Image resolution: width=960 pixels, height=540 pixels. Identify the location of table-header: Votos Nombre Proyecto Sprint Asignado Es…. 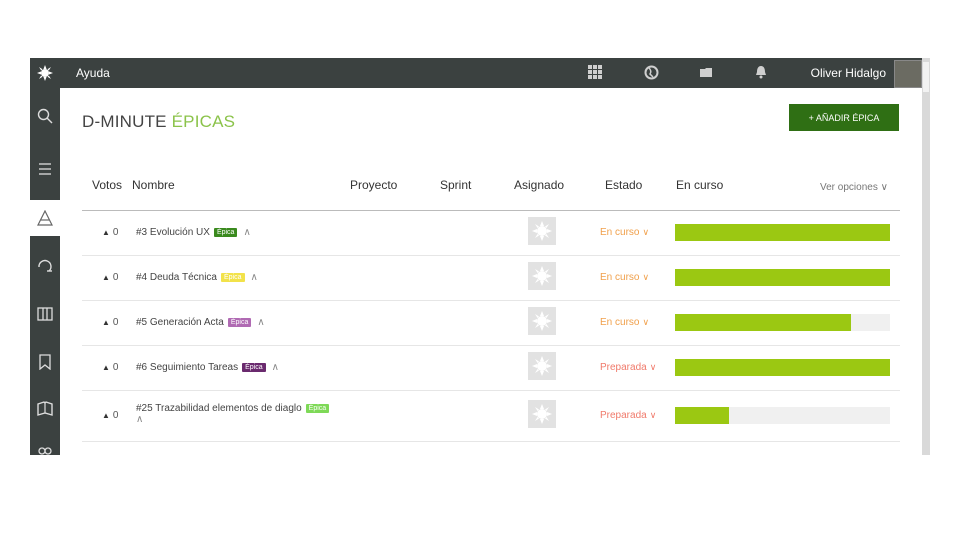
(491, 189).